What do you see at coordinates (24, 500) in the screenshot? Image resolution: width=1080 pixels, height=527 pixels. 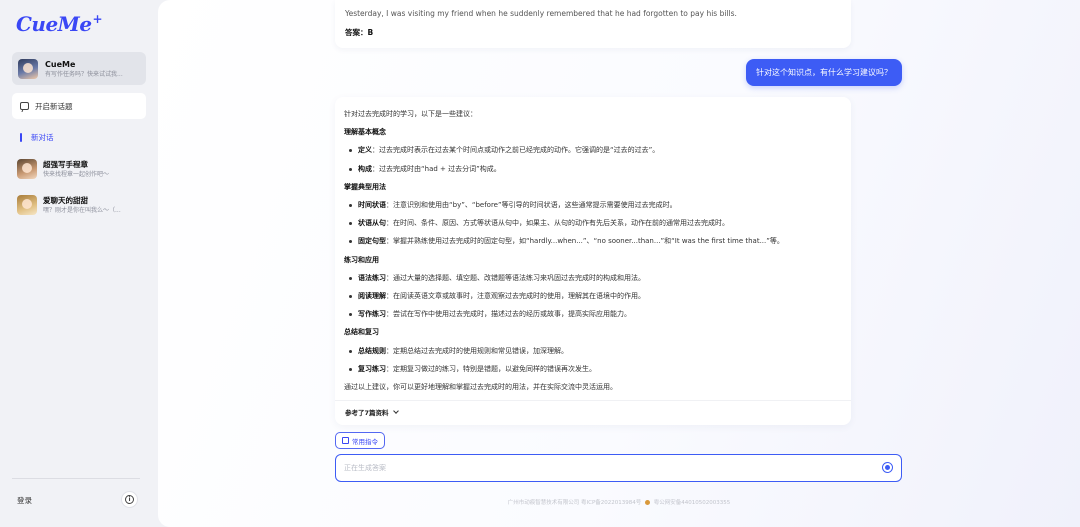 I see `login-button: 登录` at bounding box center [24, 500].